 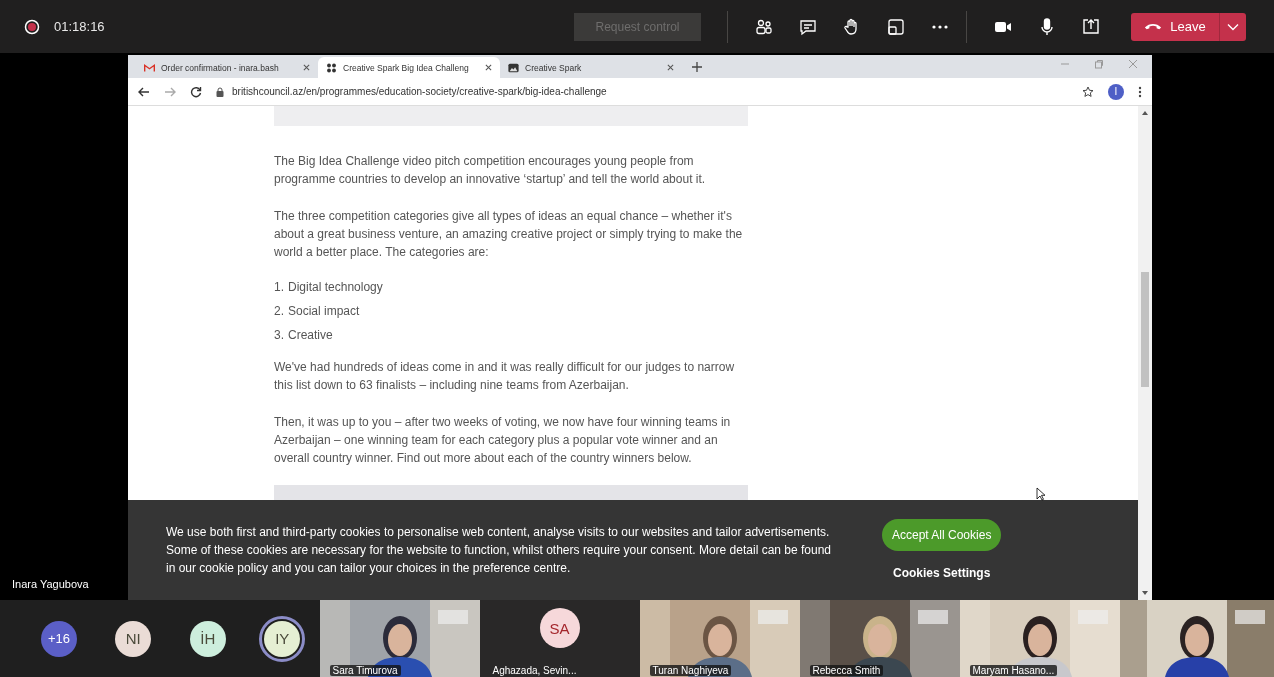 What do you see at coordinates (499, 550) in the screenshot?
I see `cookie-text: We use both first and third-party cookies to personalise web content, analyse visits to our websites and tailor advertisements. Some of these cookies are necessary for the website to function, whilst others require your consent. More detail can be found in our cookie policy and you can tailor your choices in the preference centre.` at bounding box center [499, 550].